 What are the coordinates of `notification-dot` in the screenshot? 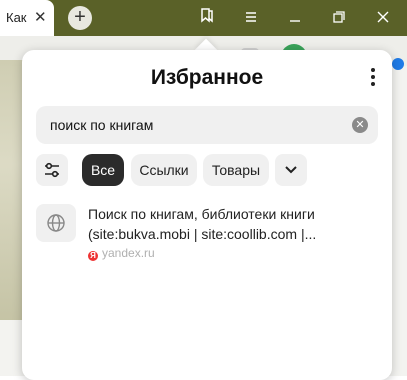 It's located at (398, 64).